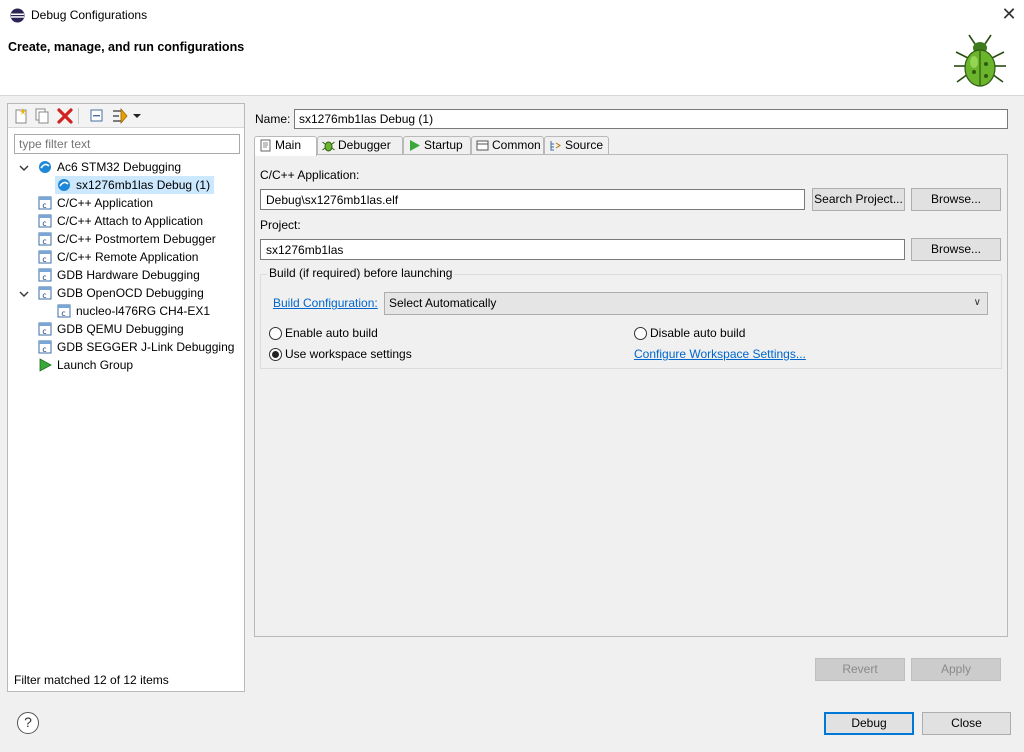  What do you see at coordinates (89, 15) in the screenshot?
I see `window-title: Debug Configurations` at bounding box center [89, 15].